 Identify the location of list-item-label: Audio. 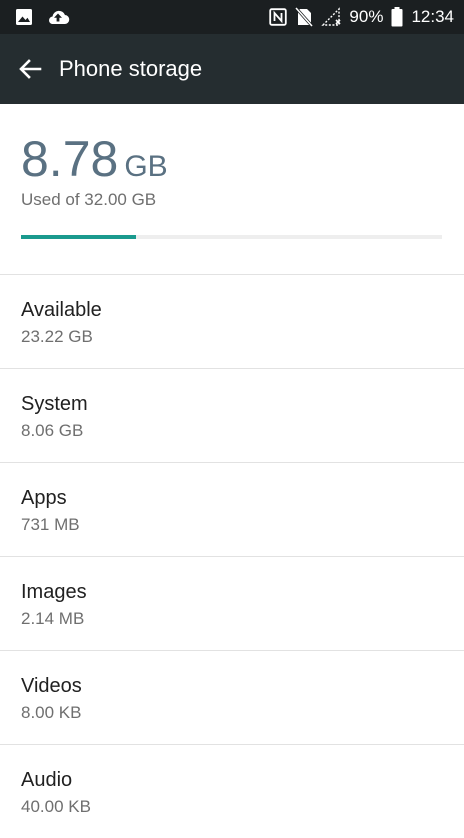
(47, 780).